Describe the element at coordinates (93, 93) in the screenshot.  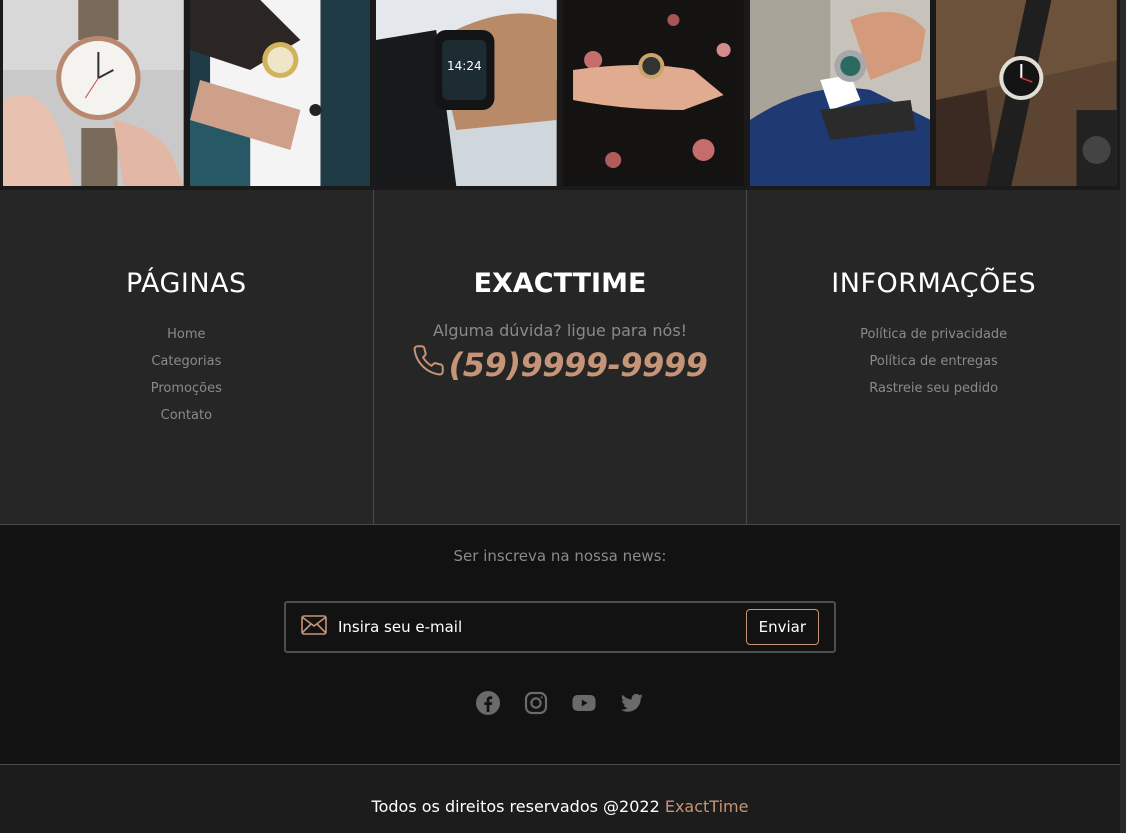
I see `gallery-image-watch-hand` at that location.